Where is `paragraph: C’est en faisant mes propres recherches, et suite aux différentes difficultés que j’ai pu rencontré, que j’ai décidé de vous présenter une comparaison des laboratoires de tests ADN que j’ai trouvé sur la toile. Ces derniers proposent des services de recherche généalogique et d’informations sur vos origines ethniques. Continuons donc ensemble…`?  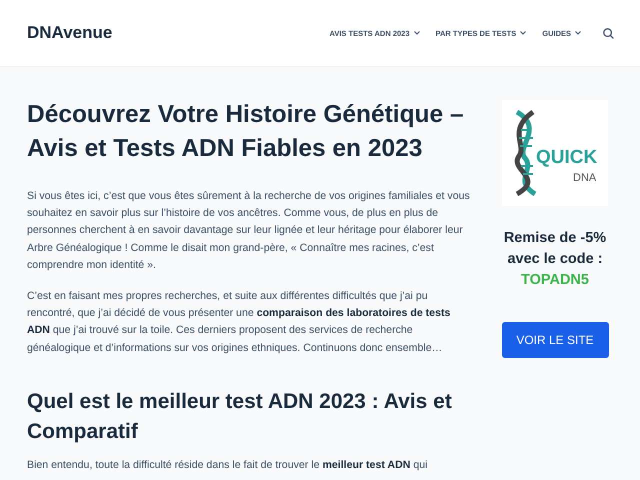 paragraph: C’est en faisant mes propres recherches, et suite aux différentes difficultés que j’ai pu rencontré, que j’ai décidé de vous présenter une comparaison des laboratoires de tests ADN que j’ai trouvé sur la toile. Ces derniers proposent des services de recherche généalogique et d’informations sur vos origines ethniques. Continuons donc ensemble… is located at coordinates (239, 322).